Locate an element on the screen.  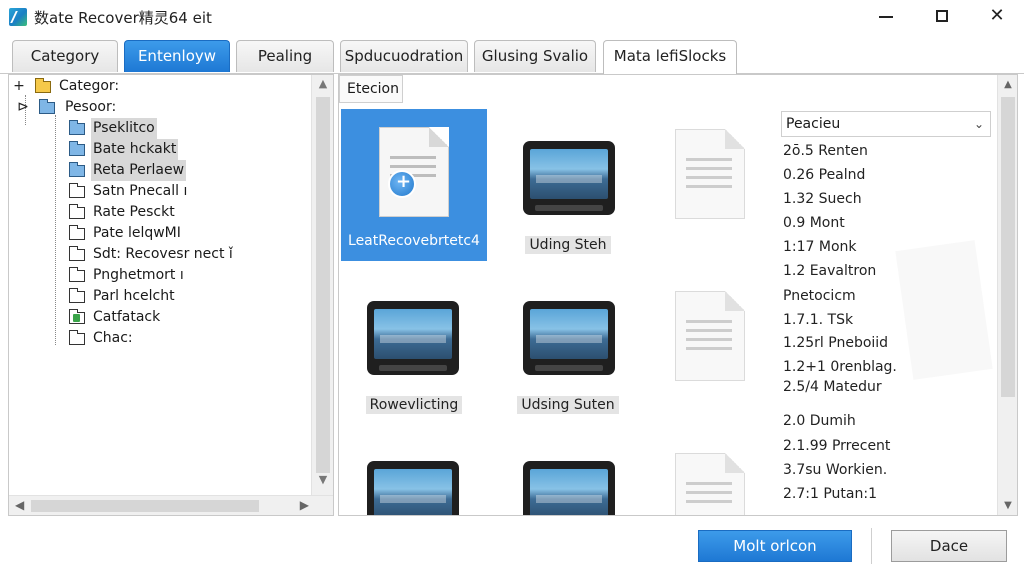
tree-item-bate-hckakt: Bate hckakt is located at coordinates (163, 149).